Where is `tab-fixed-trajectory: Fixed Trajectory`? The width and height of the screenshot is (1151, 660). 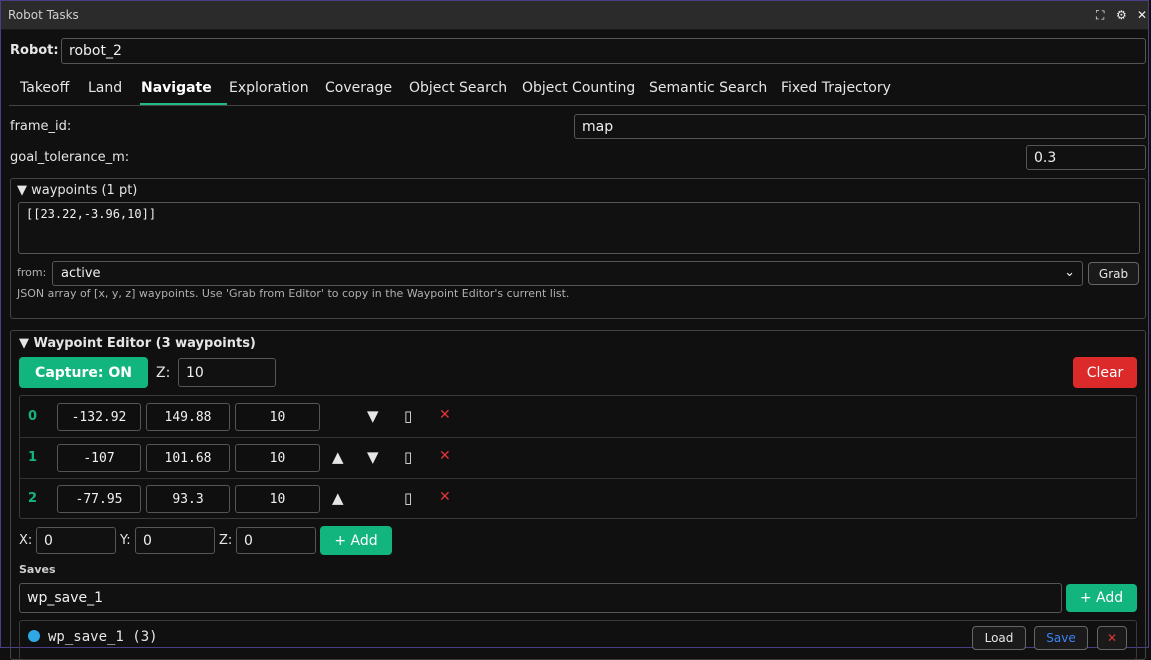
tab-fixed-trajectory: Fixed Trajectory is located at coordinates (836, 88).